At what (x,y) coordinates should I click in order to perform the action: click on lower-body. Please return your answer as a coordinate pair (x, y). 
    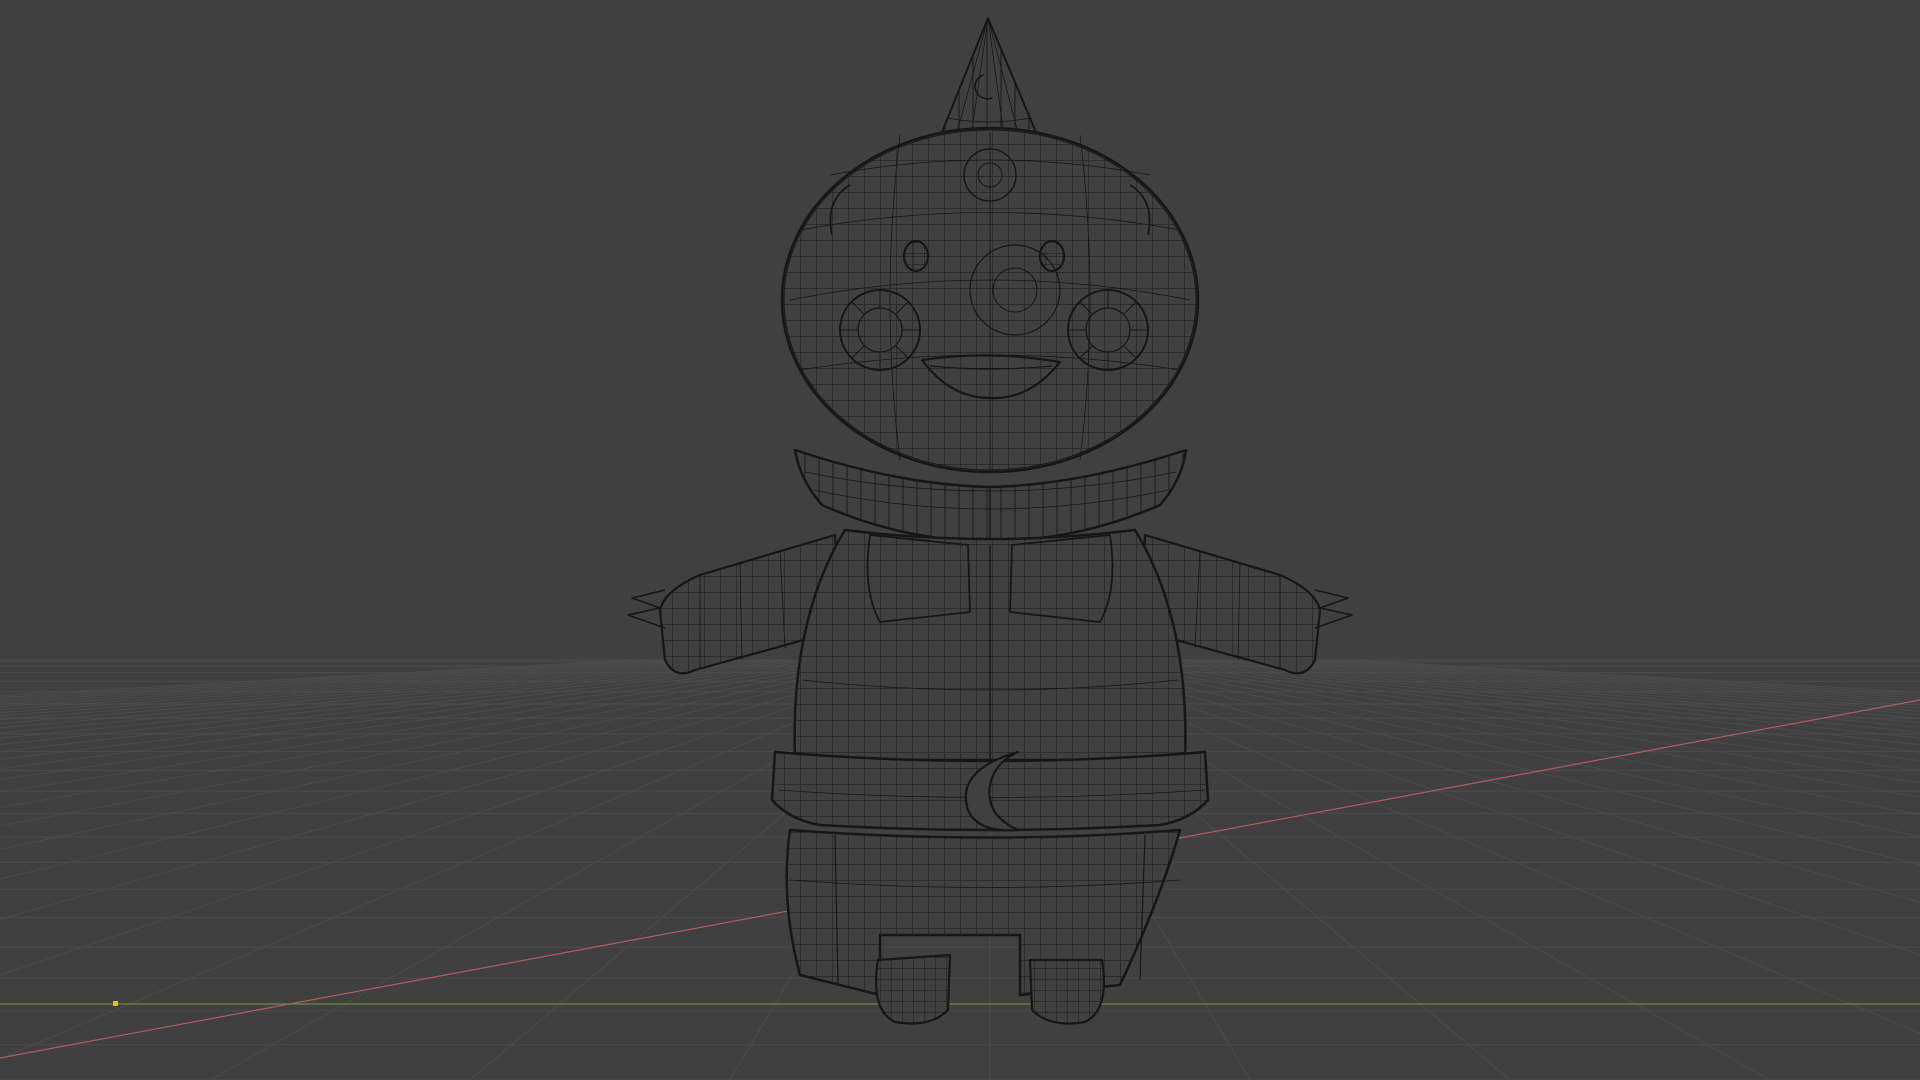
    Looking at the image, I should click on (983, 912).